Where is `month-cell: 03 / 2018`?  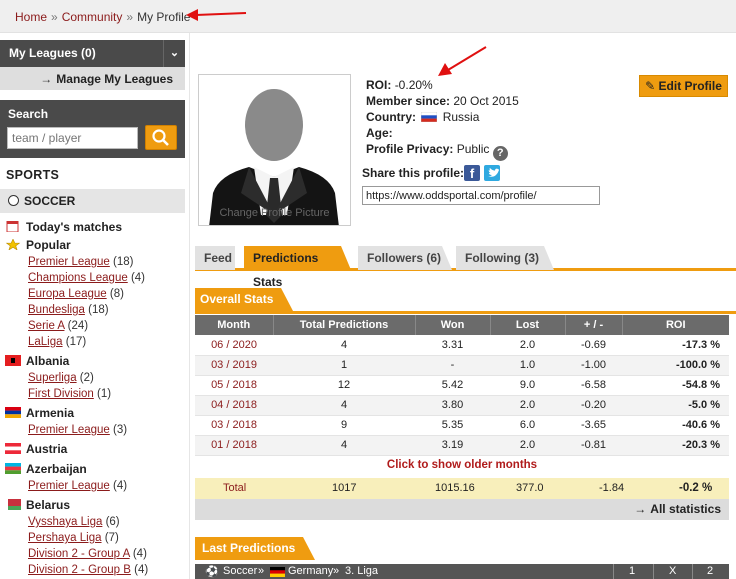 month-cell: 03 / 2018 is located at coordinates (234, 425).